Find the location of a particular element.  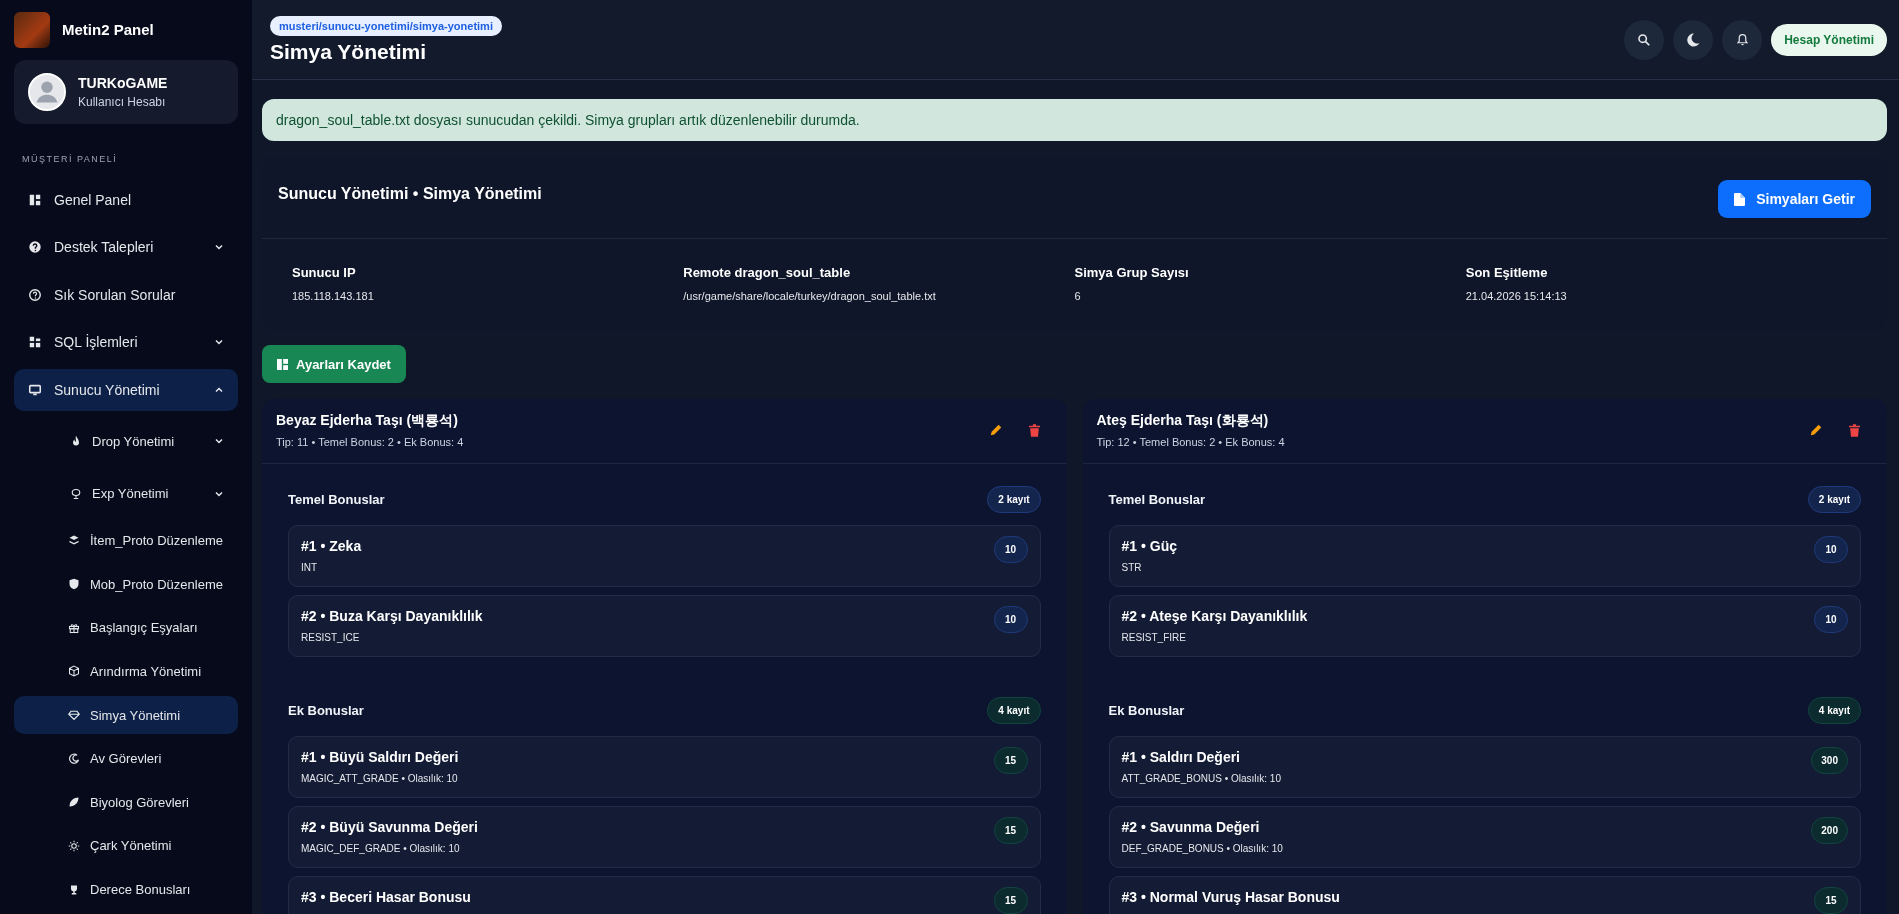

group-meta: Tip: 12 • Temel Bonus: 2 • Ek Bonus: 4 is located at coordinates (1191, 442).